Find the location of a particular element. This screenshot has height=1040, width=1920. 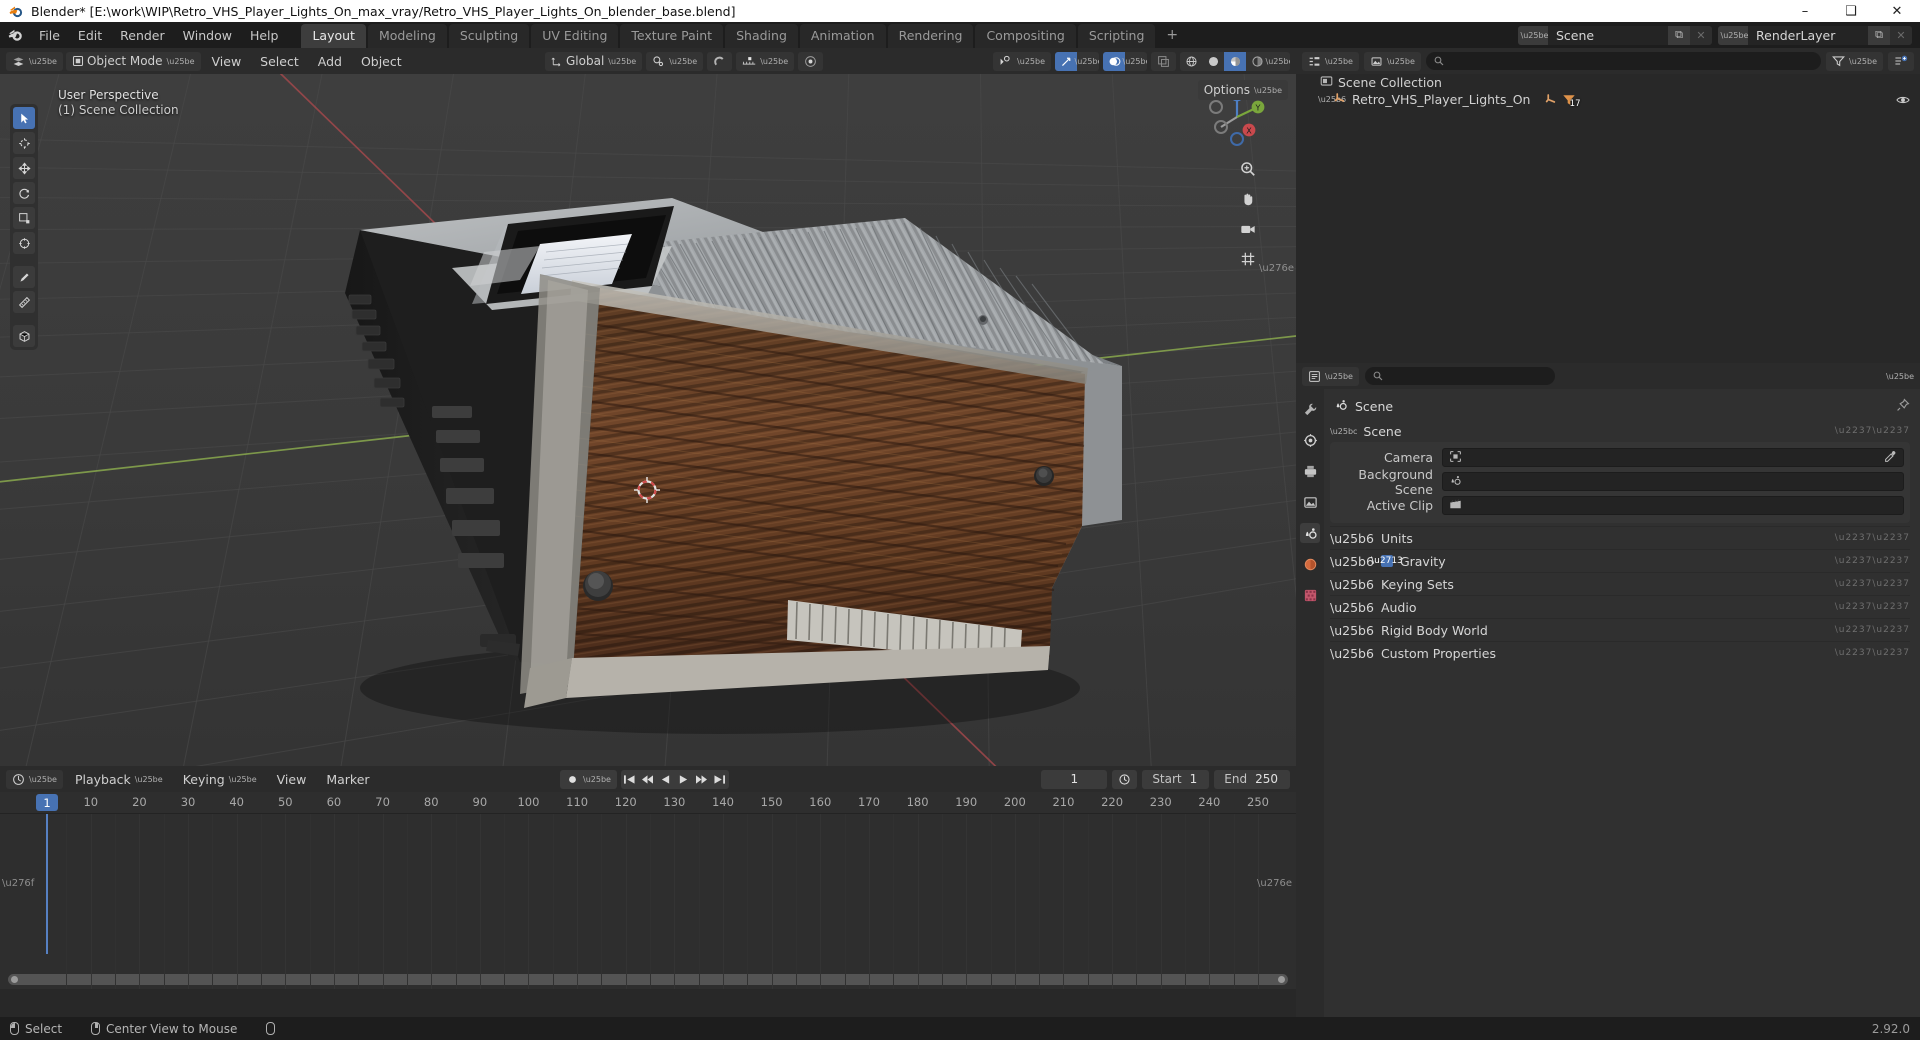

xray-toggle is located at coordinates (1163, 61).